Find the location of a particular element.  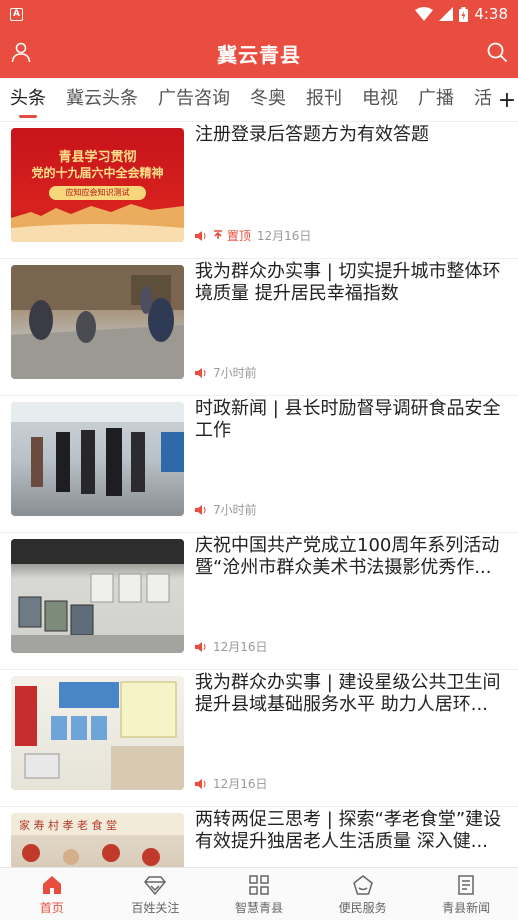

article-title: 我为群众办实事 | 切实提升城市整体环境质量 提升居民幸福指数 is located at coordinates (352, 283).